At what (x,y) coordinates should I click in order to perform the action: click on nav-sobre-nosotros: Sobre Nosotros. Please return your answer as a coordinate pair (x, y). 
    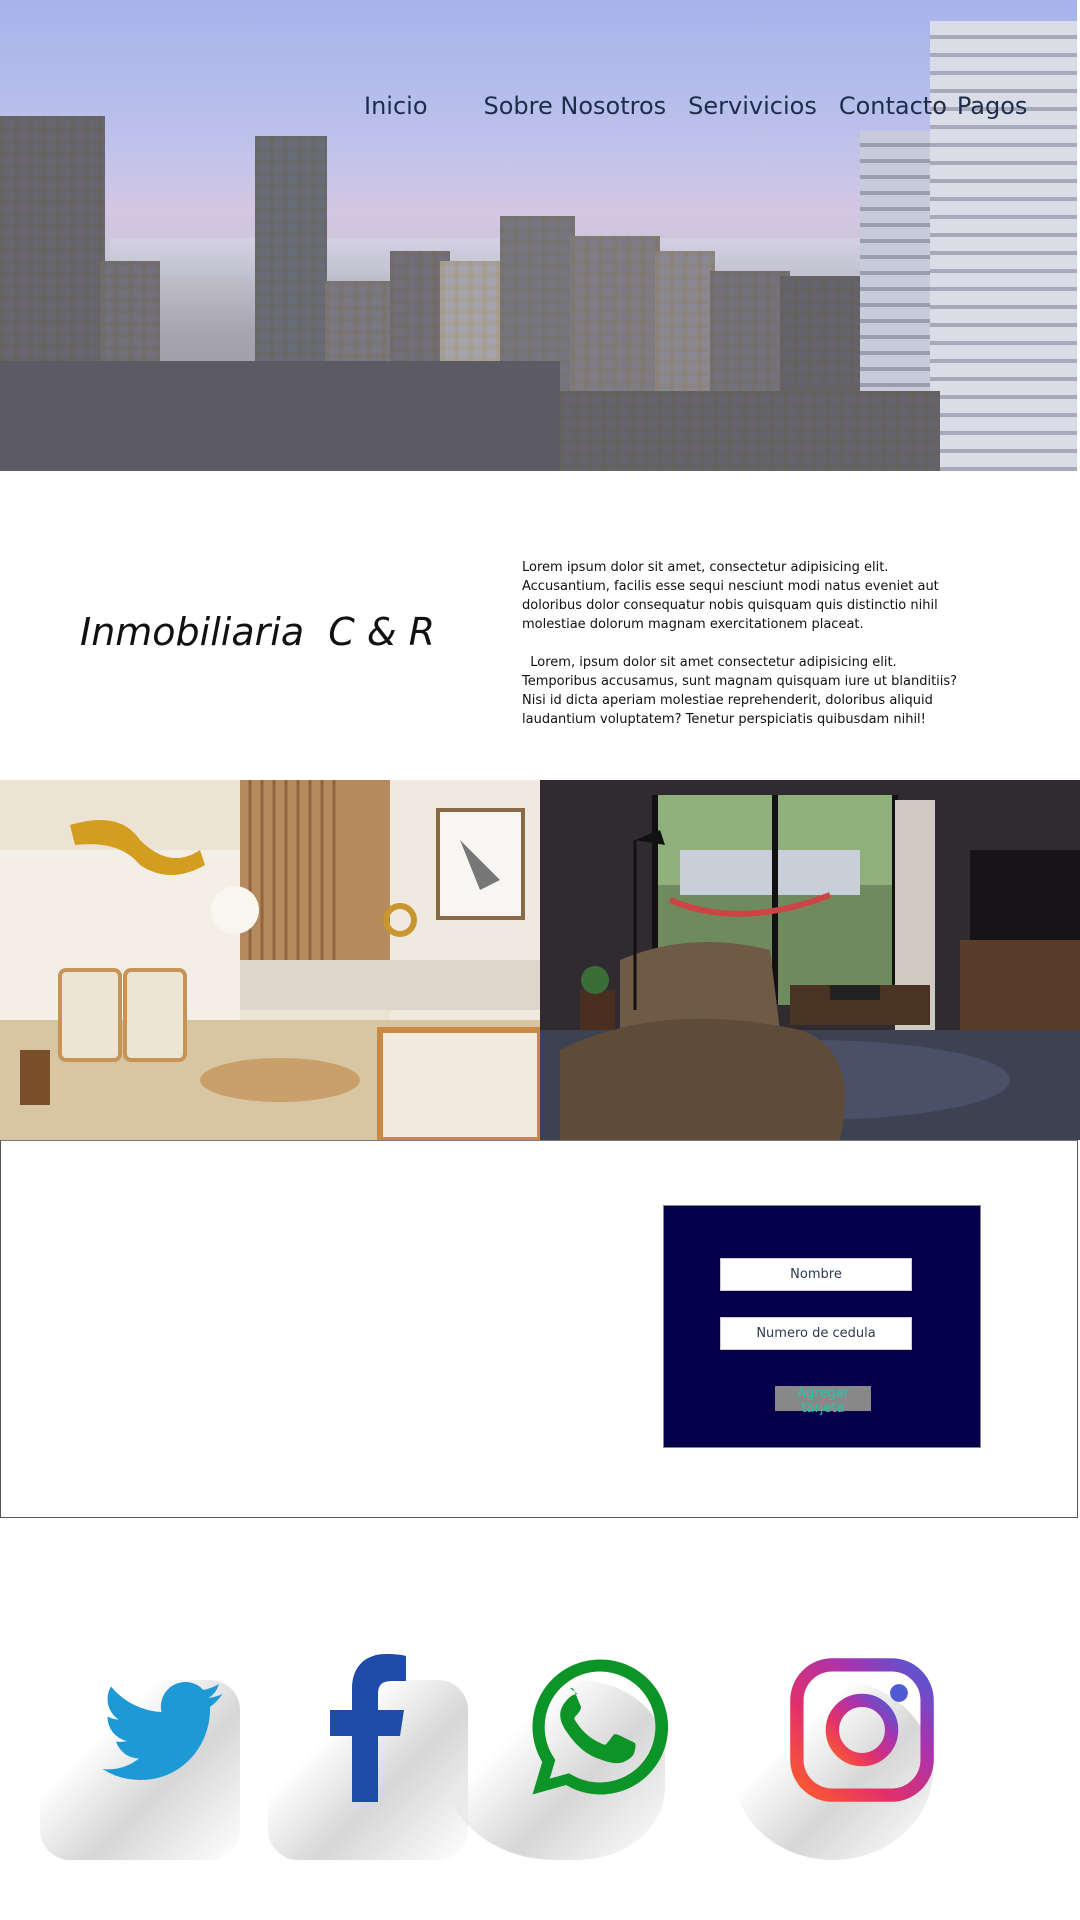
    Looking at the image, I should click on (575, 106).